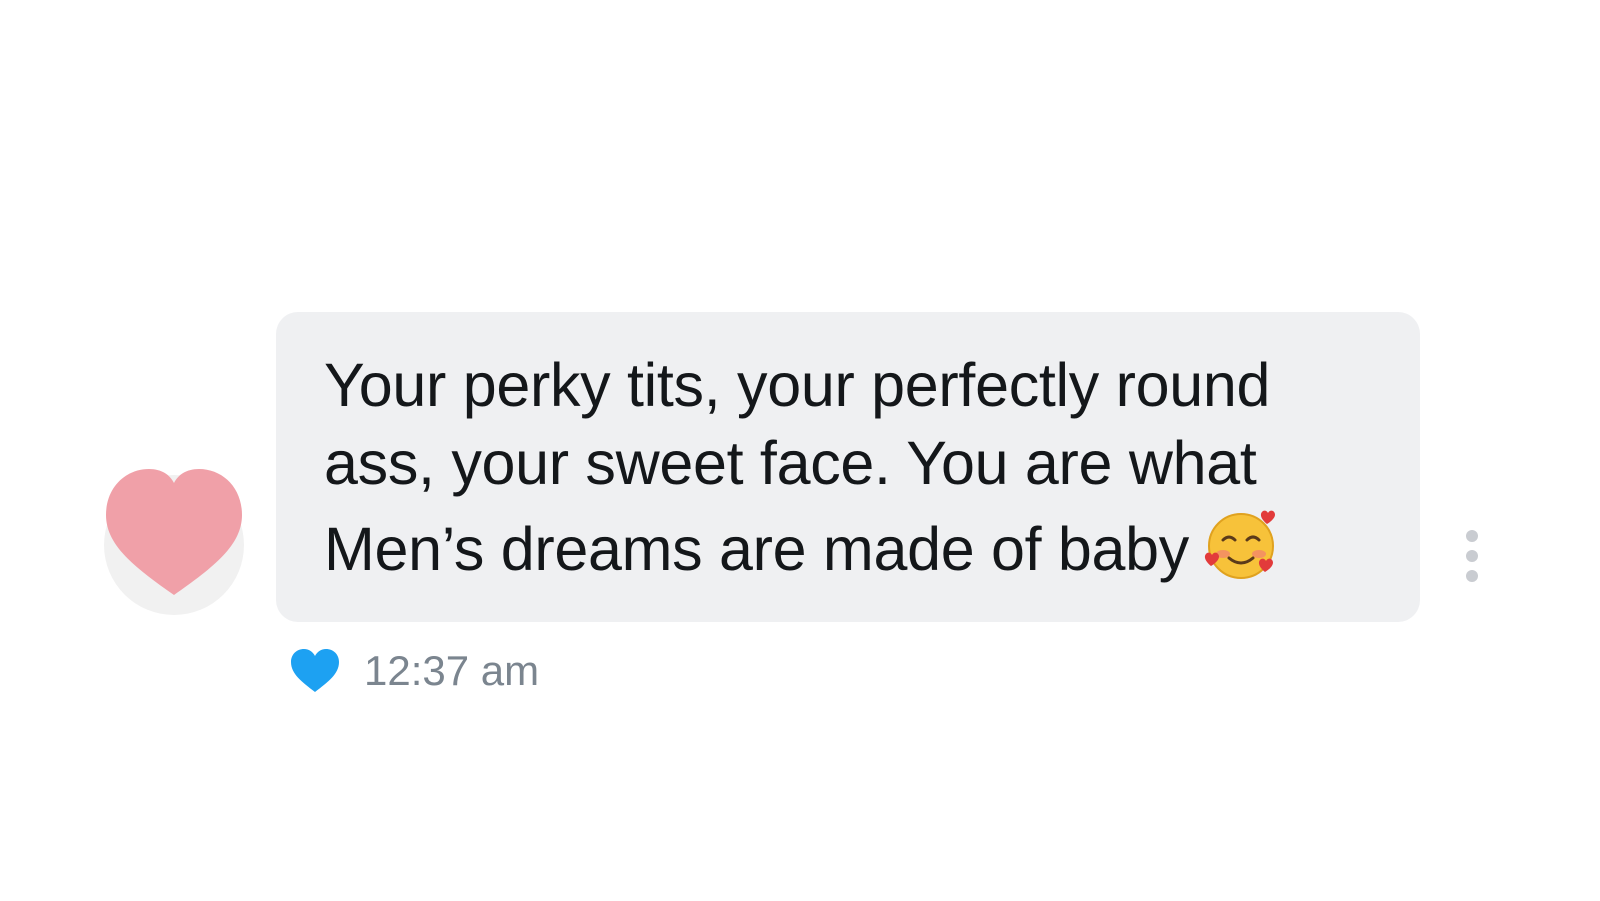  I want to click on message-meta: 12:37 am, so click(414, 671).